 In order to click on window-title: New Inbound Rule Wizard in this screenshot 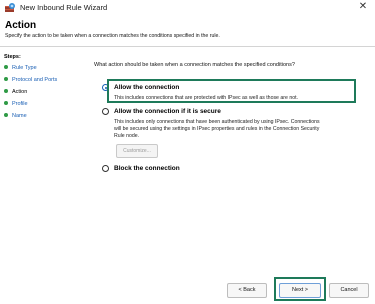, I will do `click(64, 7)`.